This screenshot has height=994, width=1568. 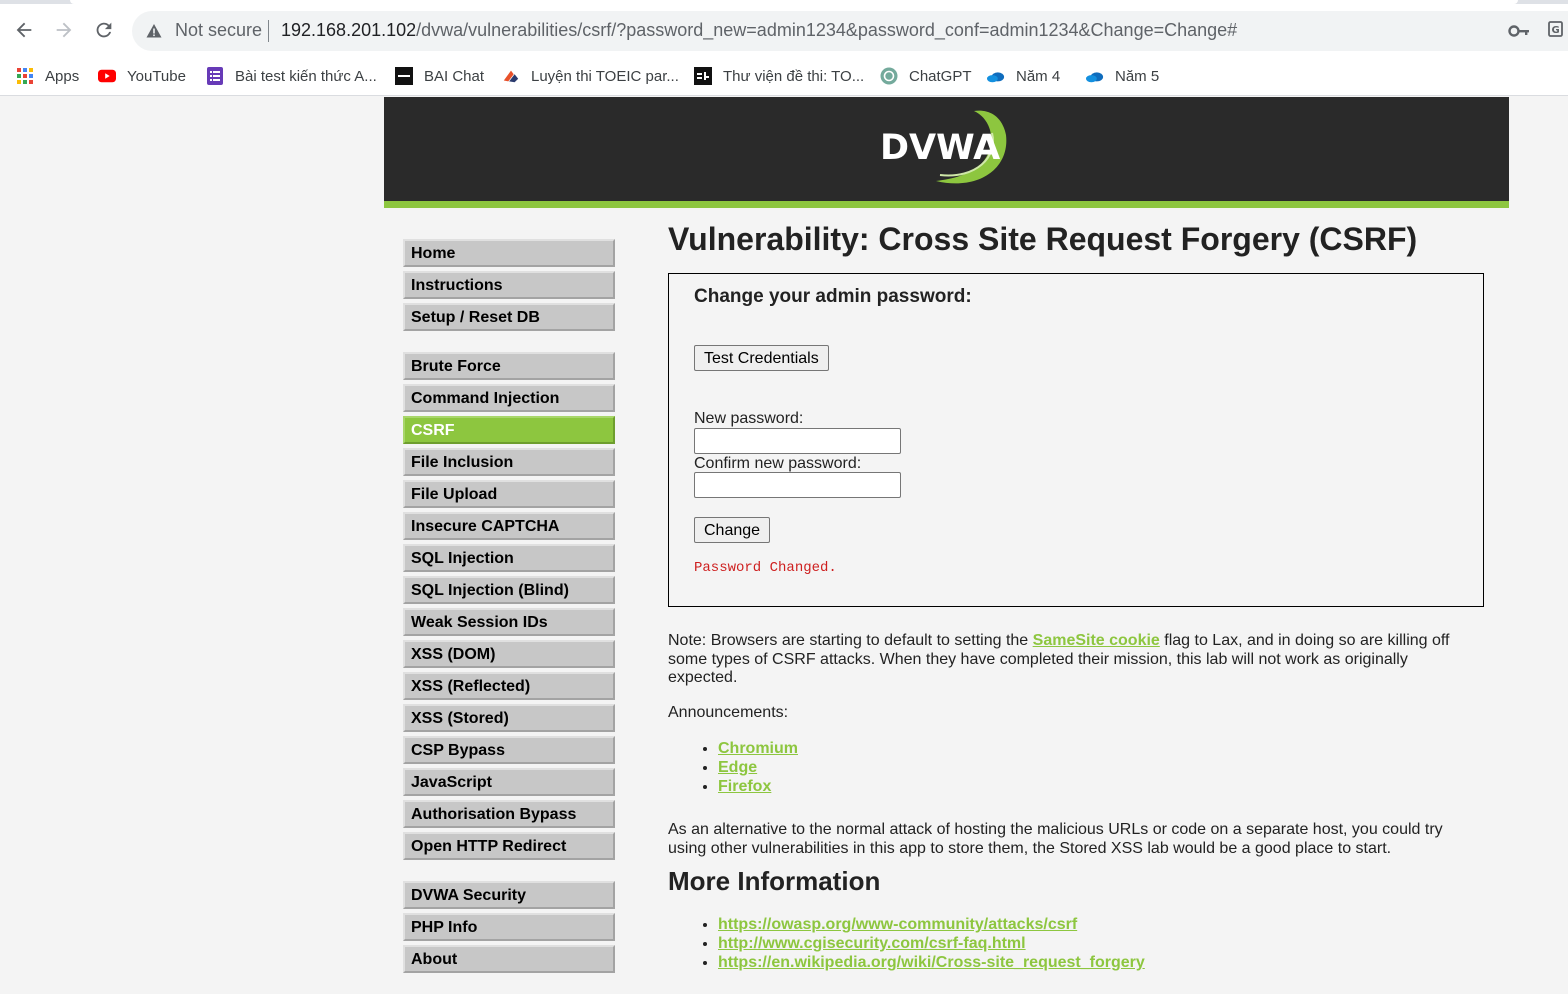 What do you see at coordinates (154, 31) in the screenshot?
I see `warning-icon` at bounding box center [154, 31].